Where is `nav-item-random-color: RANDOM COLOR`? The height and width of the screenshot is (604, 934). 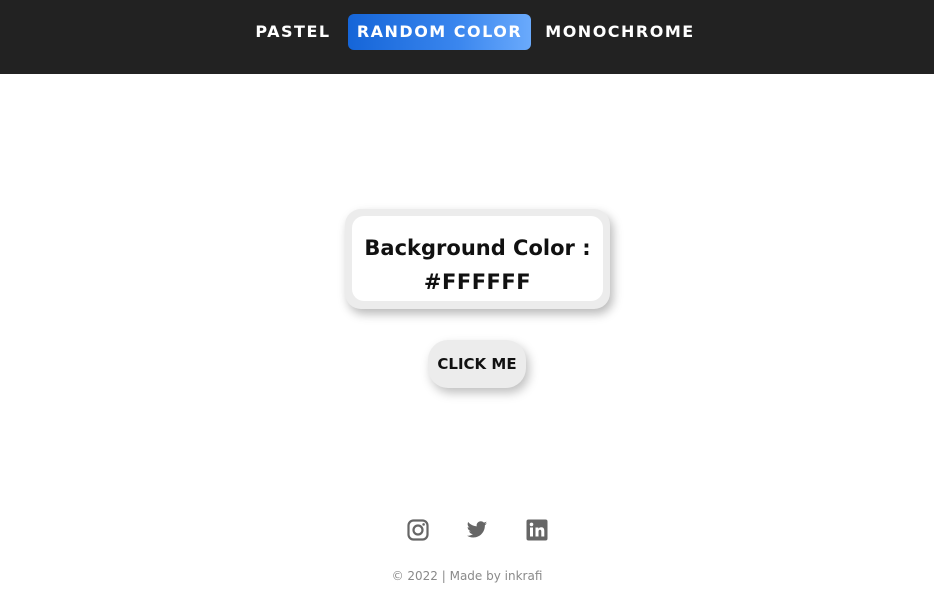 nav-item-random-color: RANDOM COLOR is located at coordinates (439, 32).